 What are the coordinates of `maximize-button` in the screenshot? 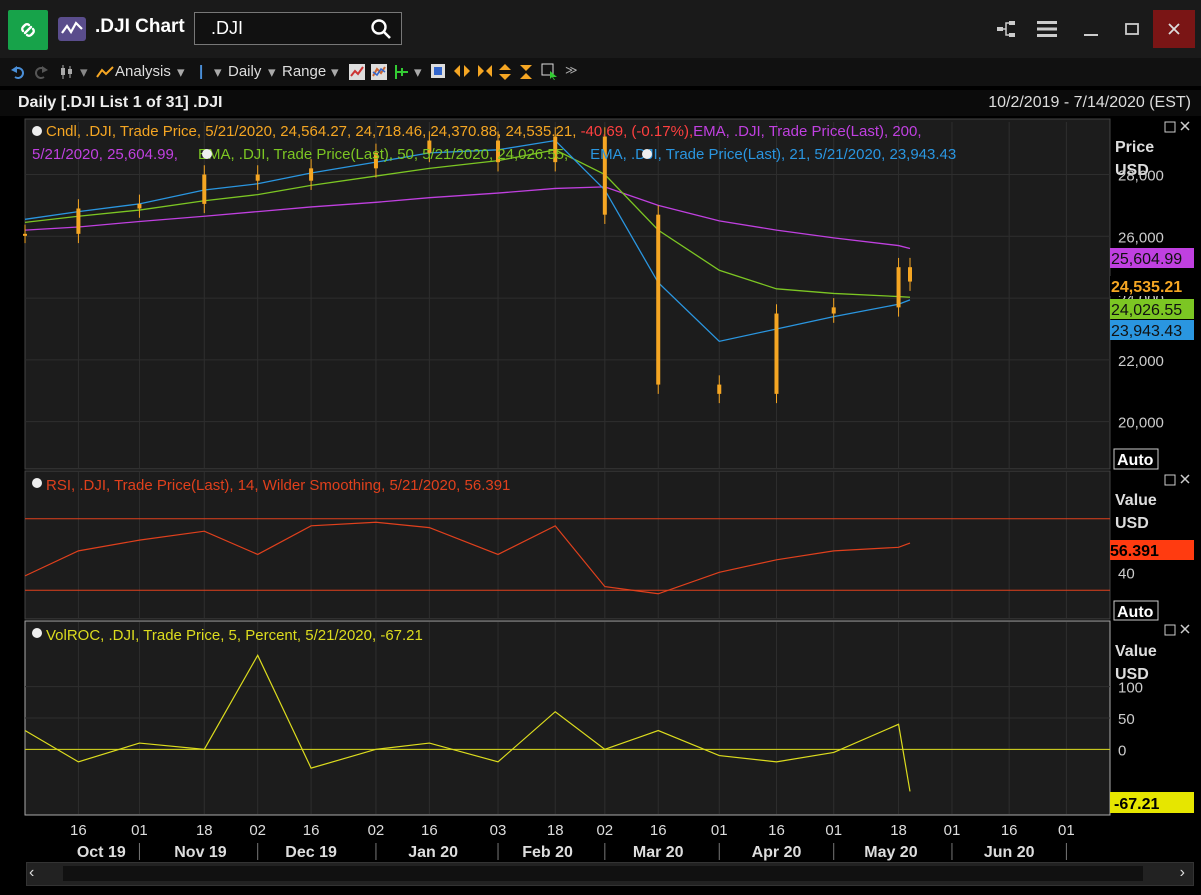 It's located at (1132, 29).